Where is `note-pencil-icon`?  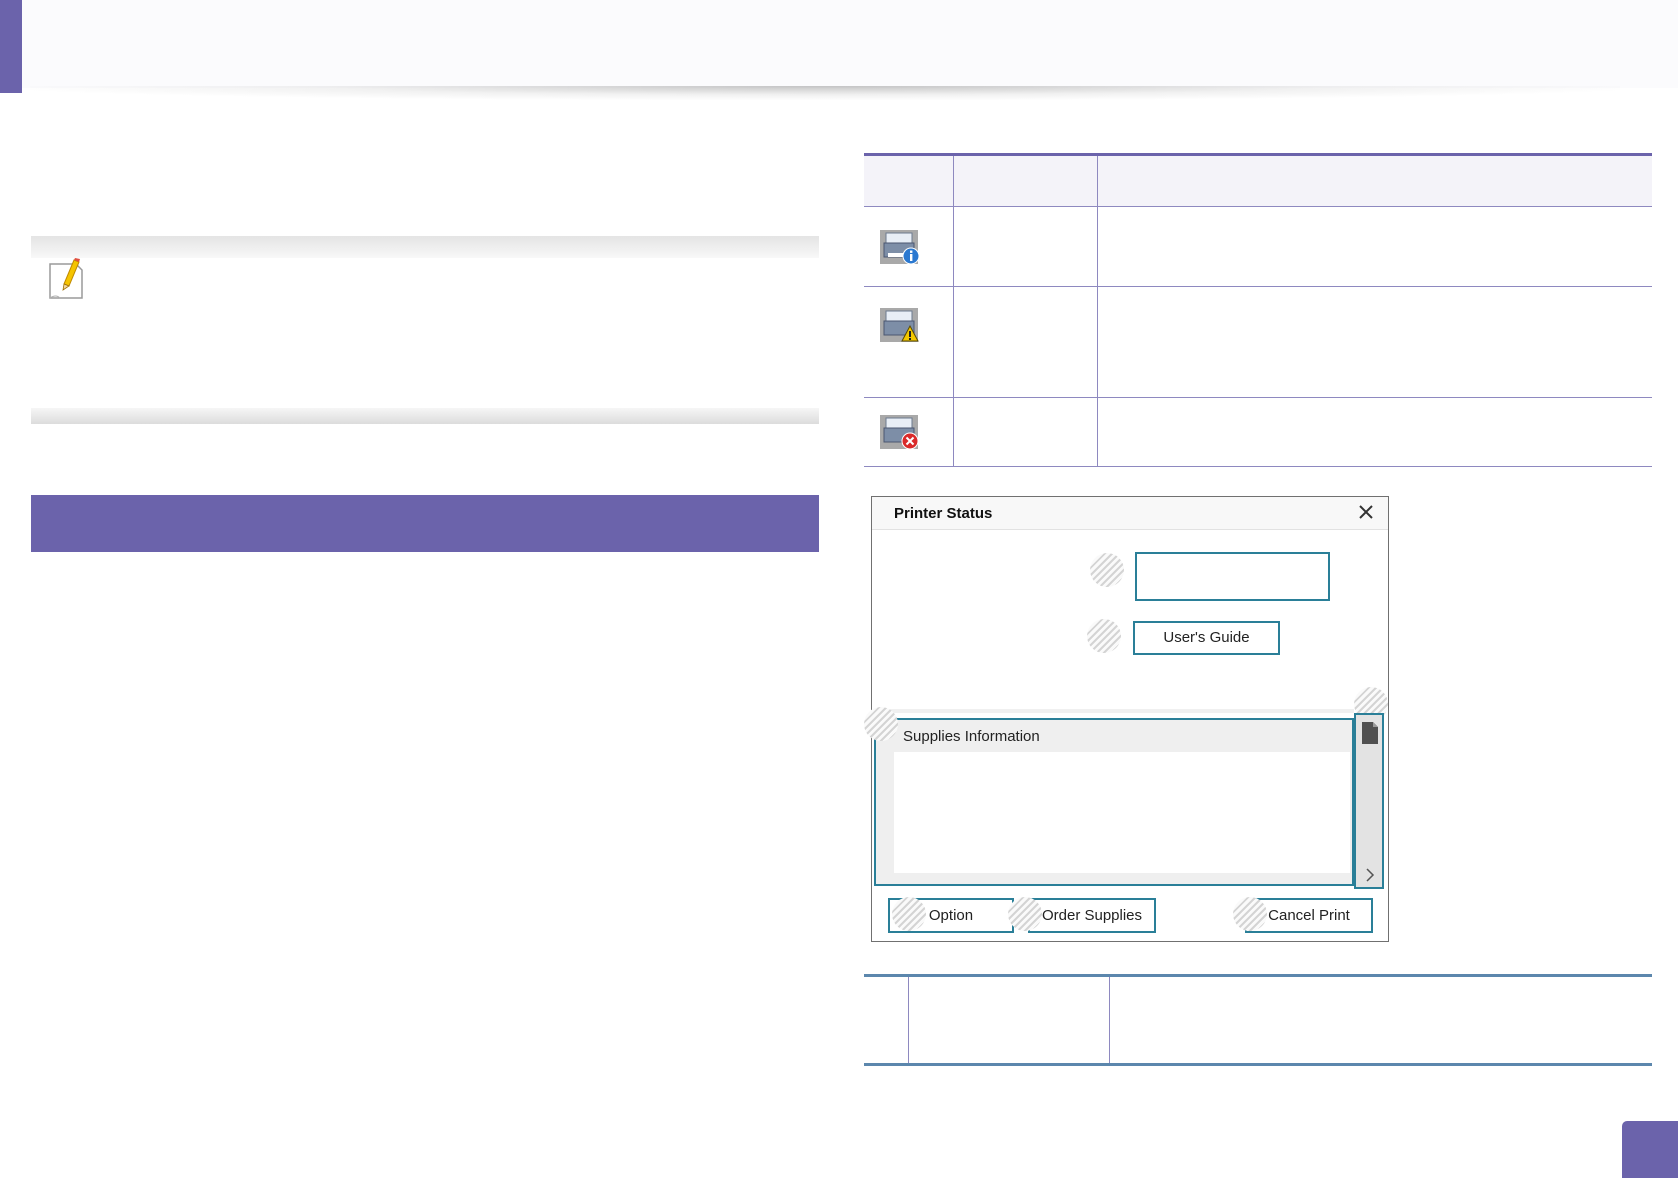 note-pencil-icon is located at coordinates (66, 280).